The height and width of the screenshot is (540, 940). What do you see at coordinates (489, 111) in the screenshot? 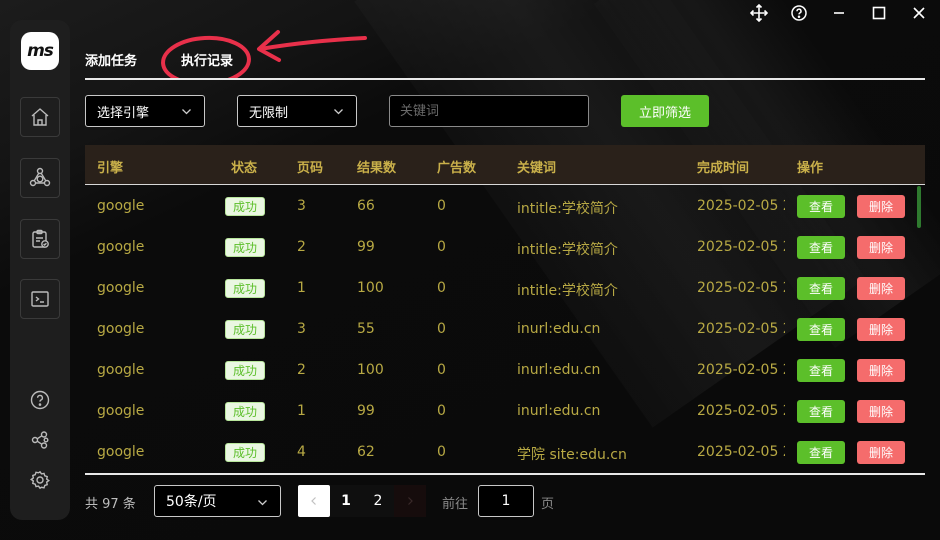
I see `keyword-input` at bounding box center [489, 111].